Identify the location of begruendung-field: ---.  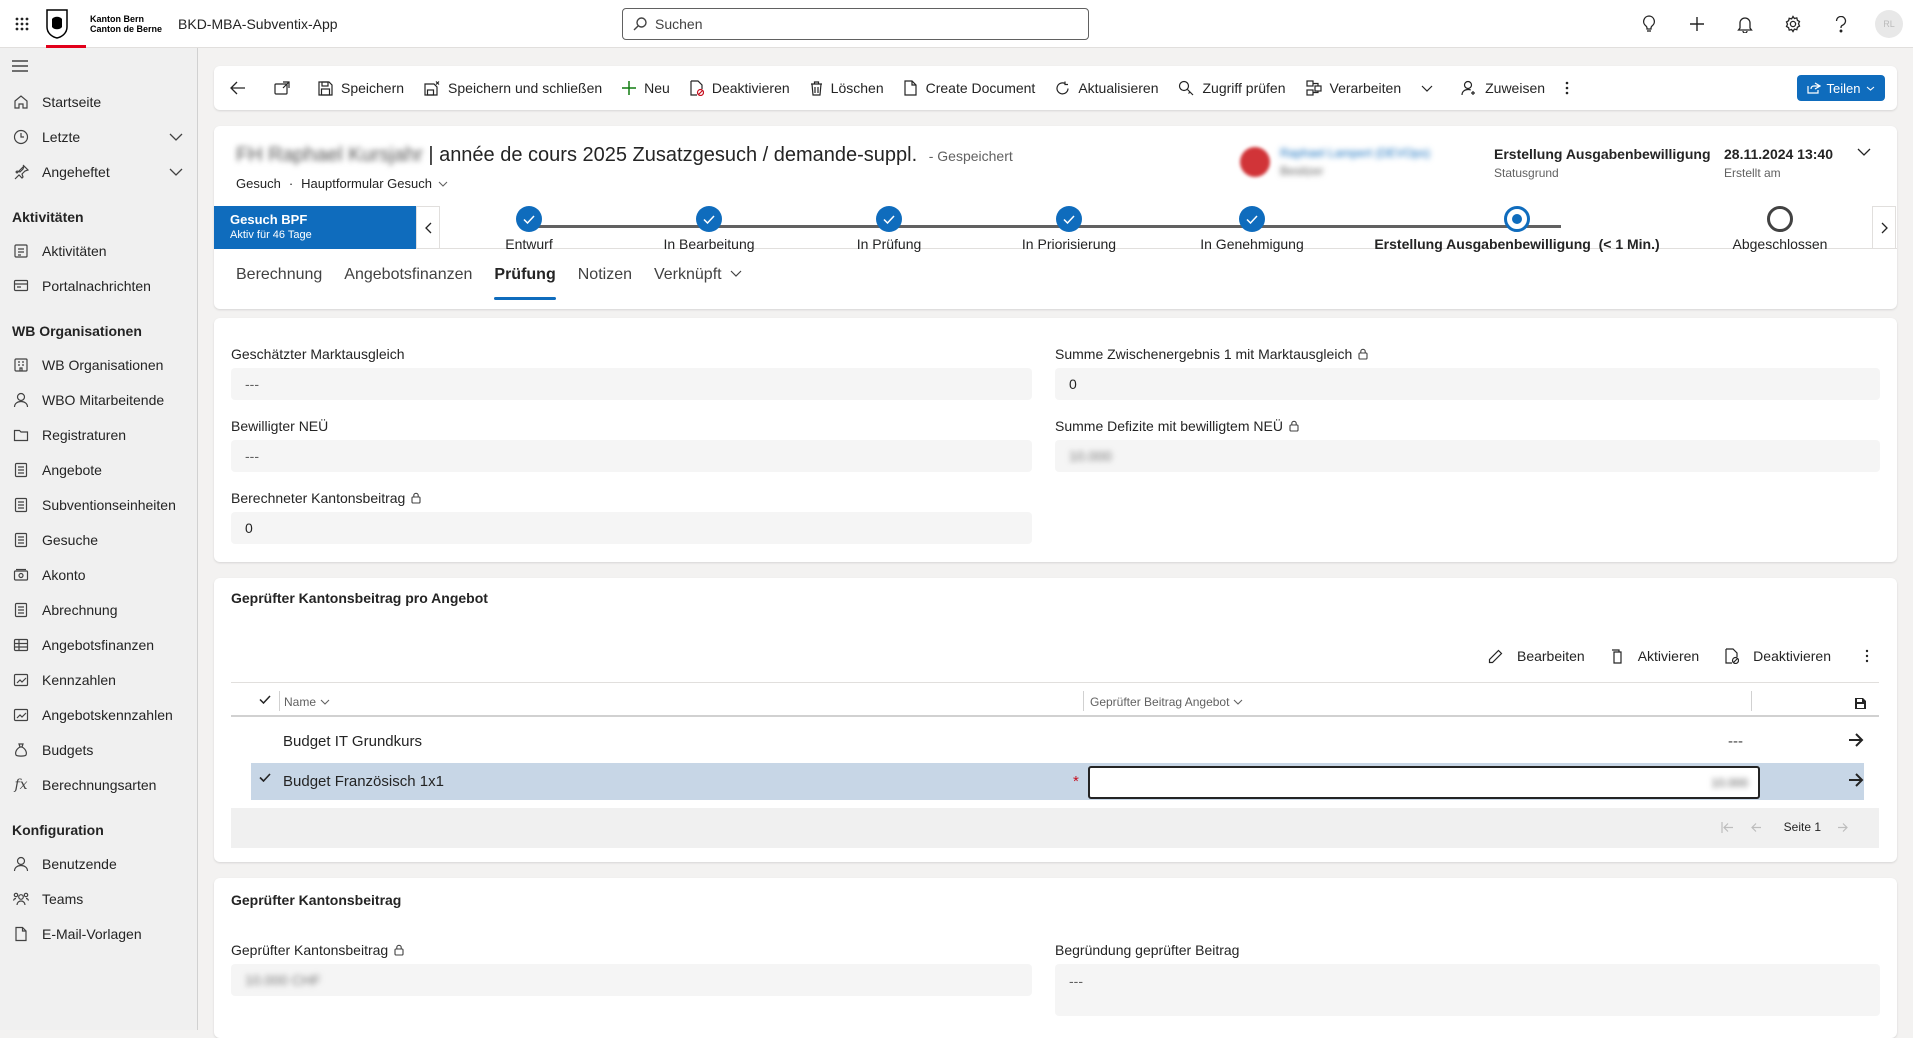
(1467, 990).